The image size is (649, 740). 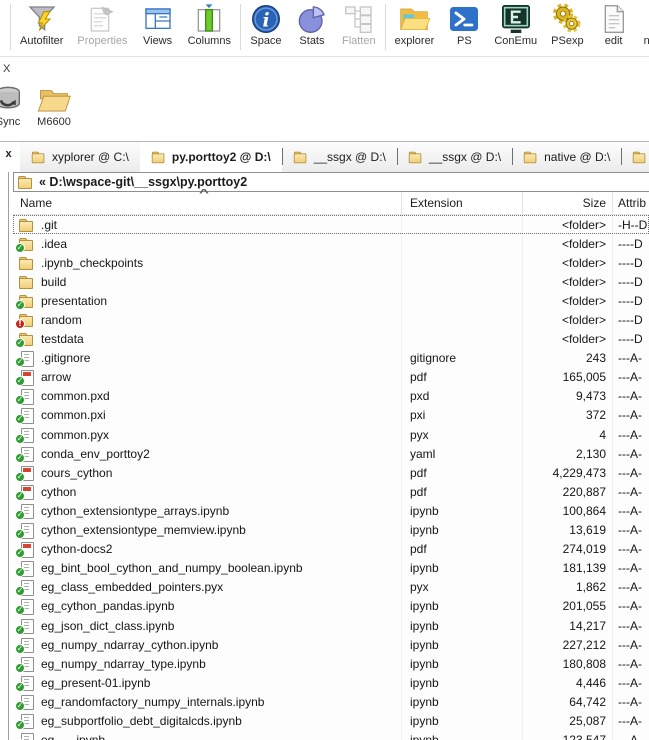 What do you see at coordinates (462, 415) in the screenshot?
I see `file-extension-cell: pxi` at bounding box center [462, 415].